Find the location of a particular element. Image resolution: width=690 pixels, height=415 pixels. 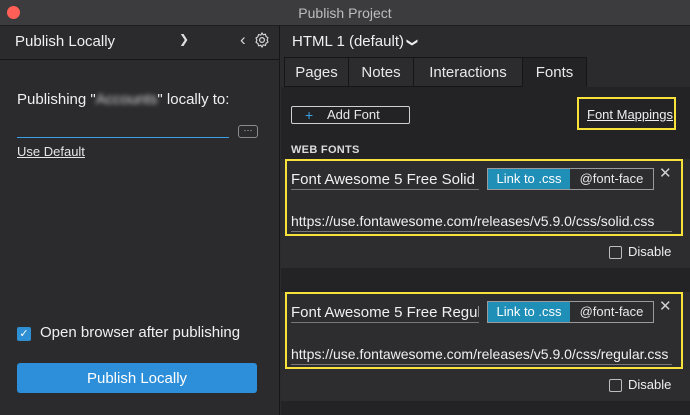

title-bar: Publish Project is located at coordinates (345, 13).